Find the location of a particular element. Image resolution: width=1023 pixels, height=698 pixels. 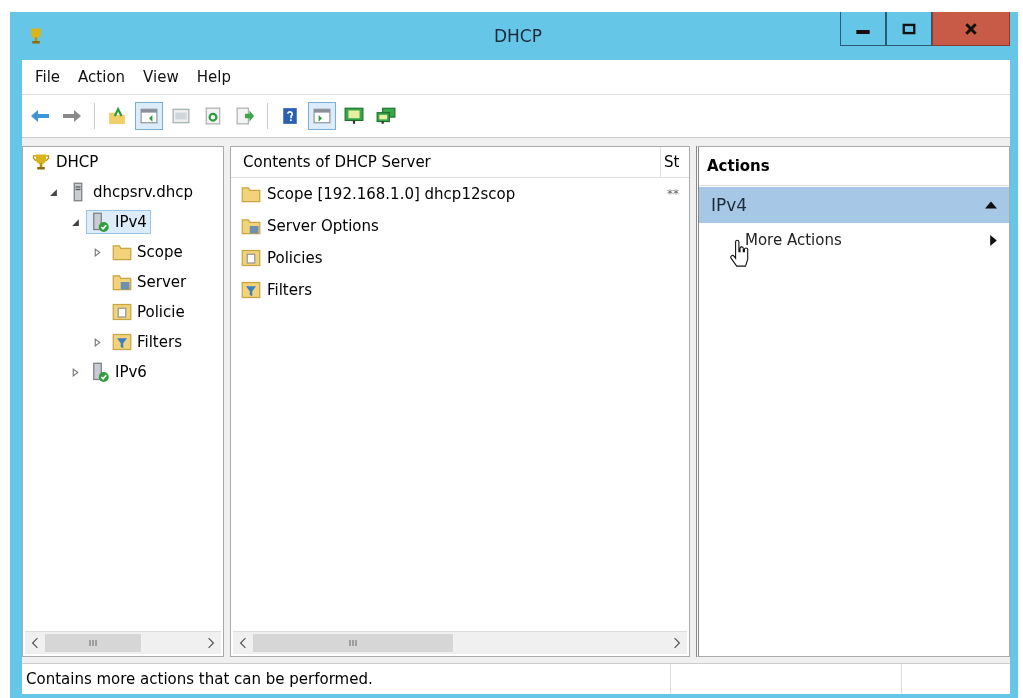

panel-right-icon is located at coordinates (322, 116).